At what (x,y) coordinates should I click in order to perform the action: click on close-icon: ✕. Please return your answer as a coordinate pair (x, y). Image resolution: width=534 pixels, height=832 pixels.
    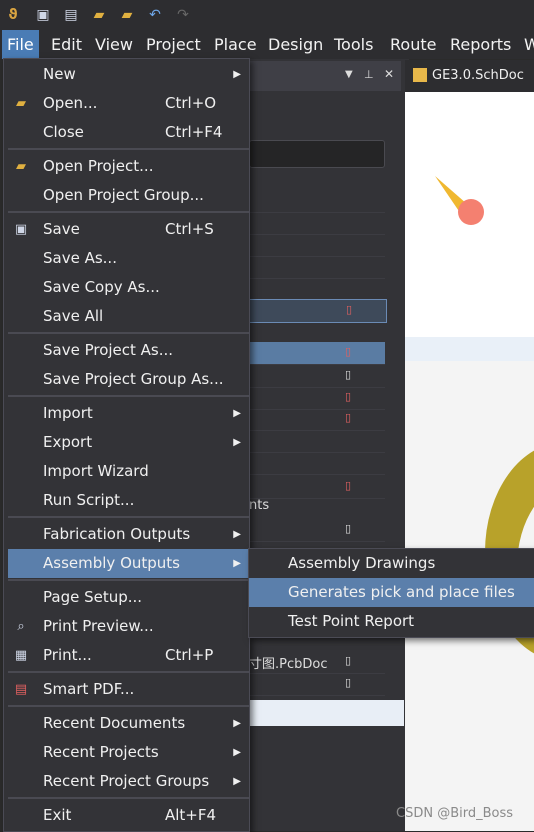
    Looking at the image, I should click on (389, 74).